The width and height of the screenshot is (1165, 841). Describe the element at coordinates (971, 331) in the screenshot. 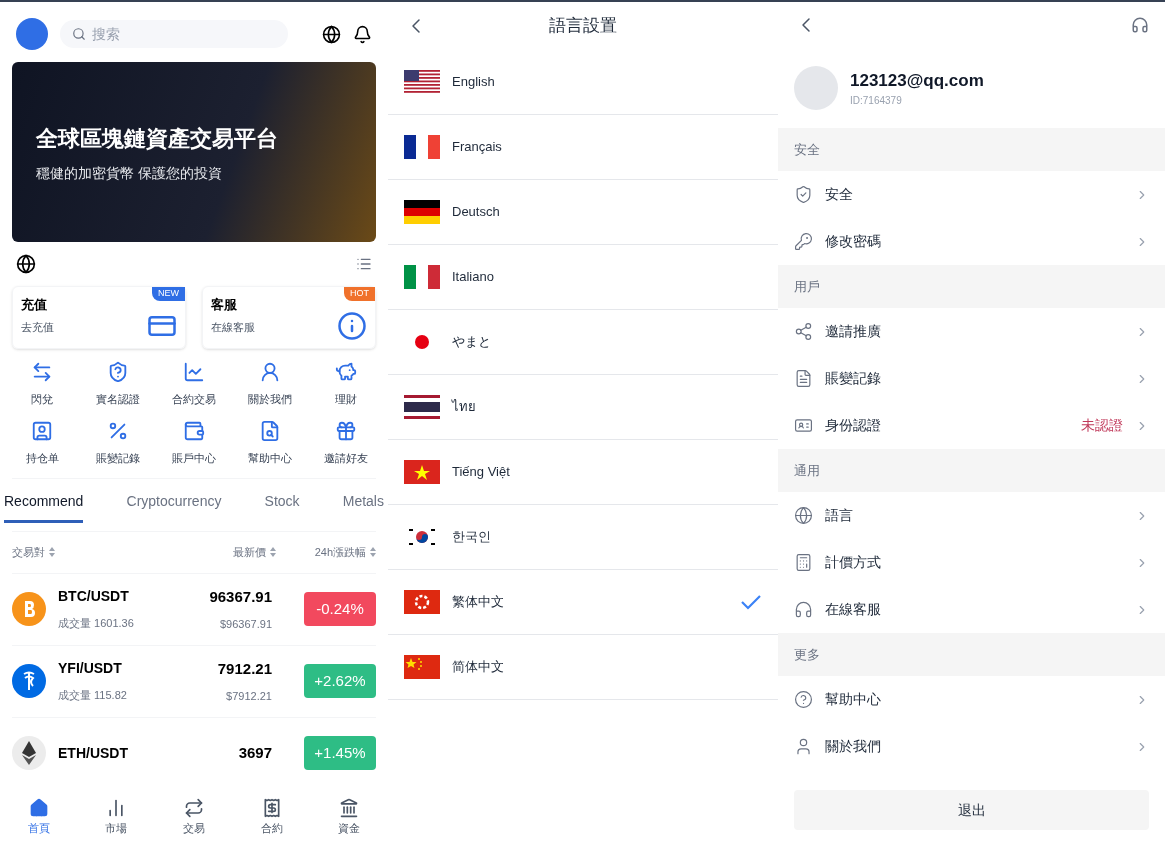

I see `settings-item: 邀請推廣` at that location.